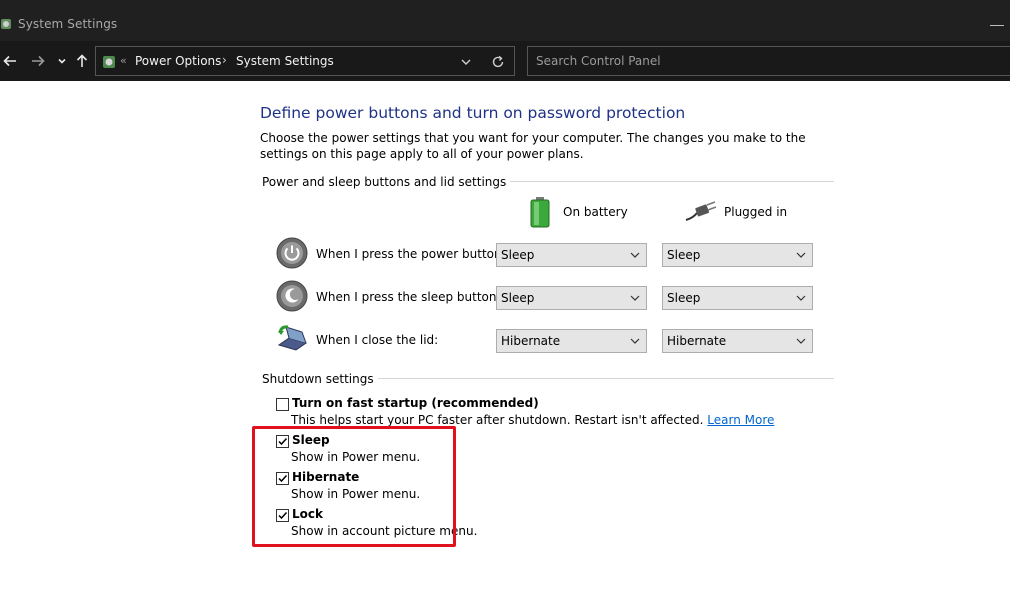 The width and height of the screenshot is (1010, 591). I want to click on close-lid-plugged-select: Hibernate, so click(737, 341).